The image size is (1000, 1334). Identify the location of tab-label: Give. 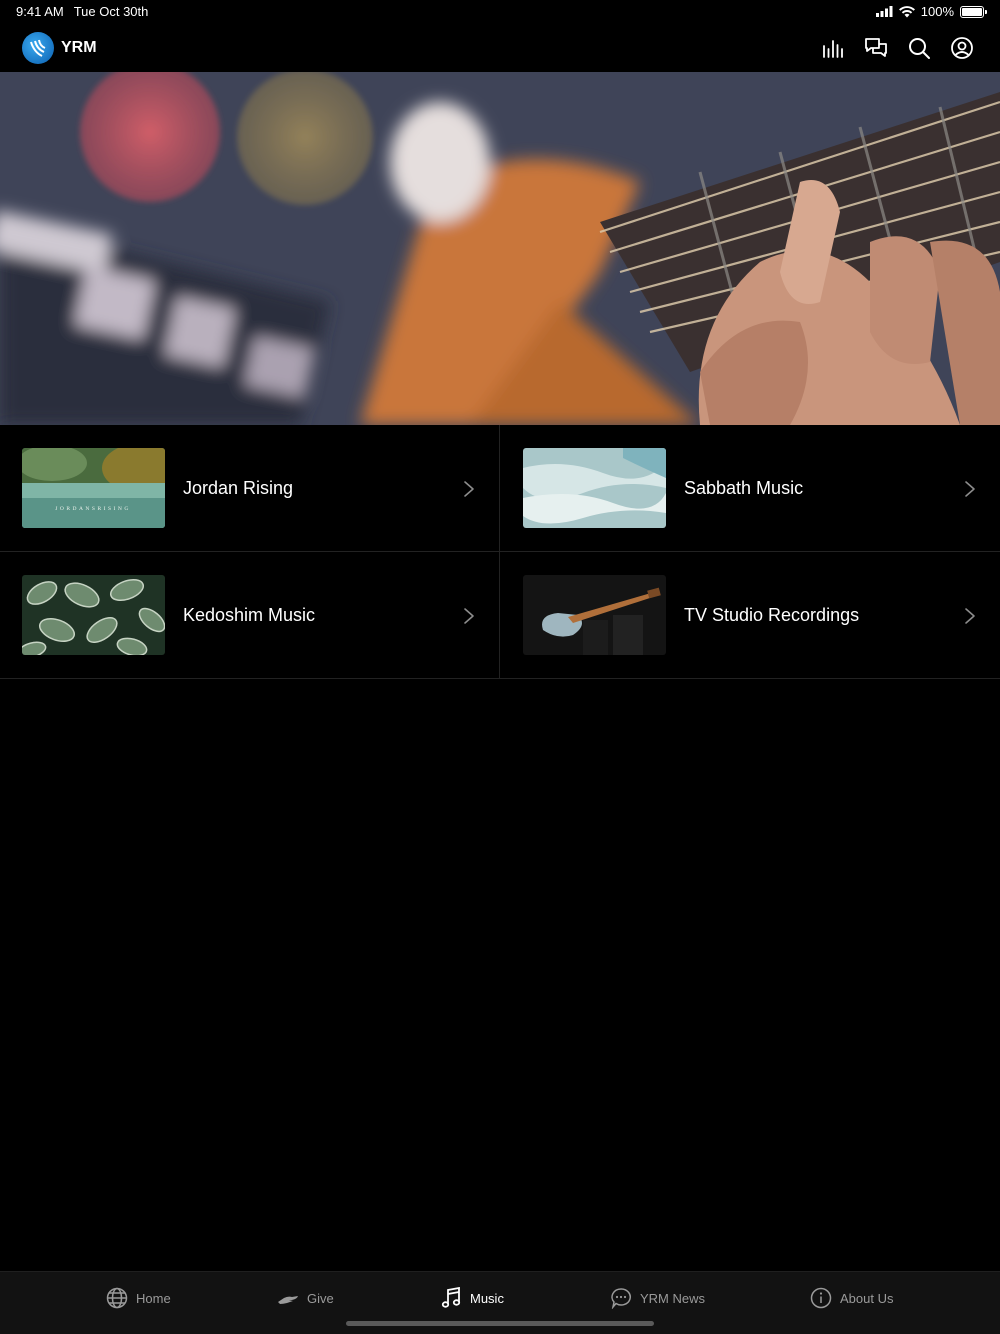
(320, 1298).